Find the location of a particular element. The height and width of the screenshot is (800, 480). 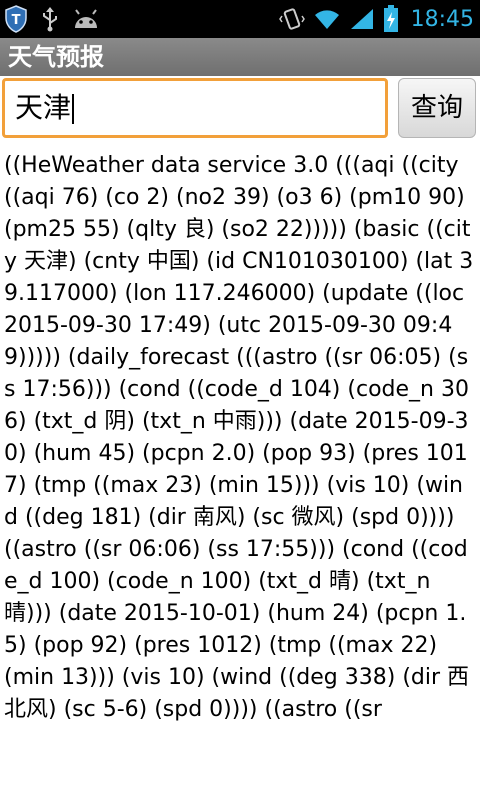

search-row: 天津 查询 is located at coordinates (240, 109).